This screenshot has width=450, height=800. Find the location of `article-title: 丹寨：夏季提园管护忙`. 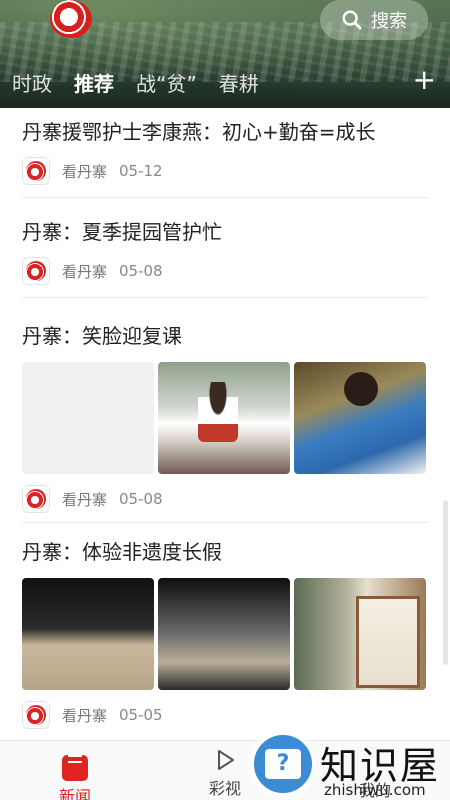

article-title: 丹寨：夏季提园管护忙 is located at coordinates (225, 232).